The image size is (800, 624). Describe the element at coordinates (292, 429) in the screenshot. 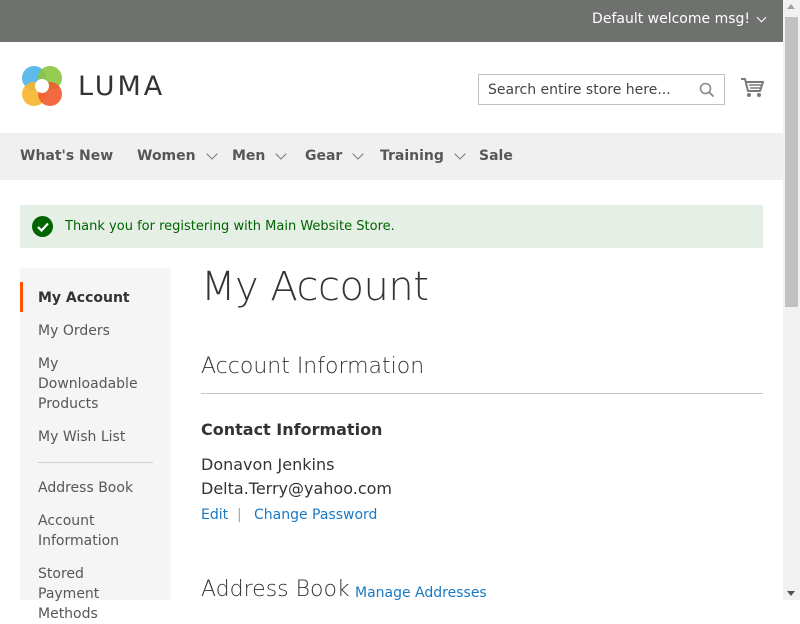

I see `contact-information-heading: Contact Information` at that location.